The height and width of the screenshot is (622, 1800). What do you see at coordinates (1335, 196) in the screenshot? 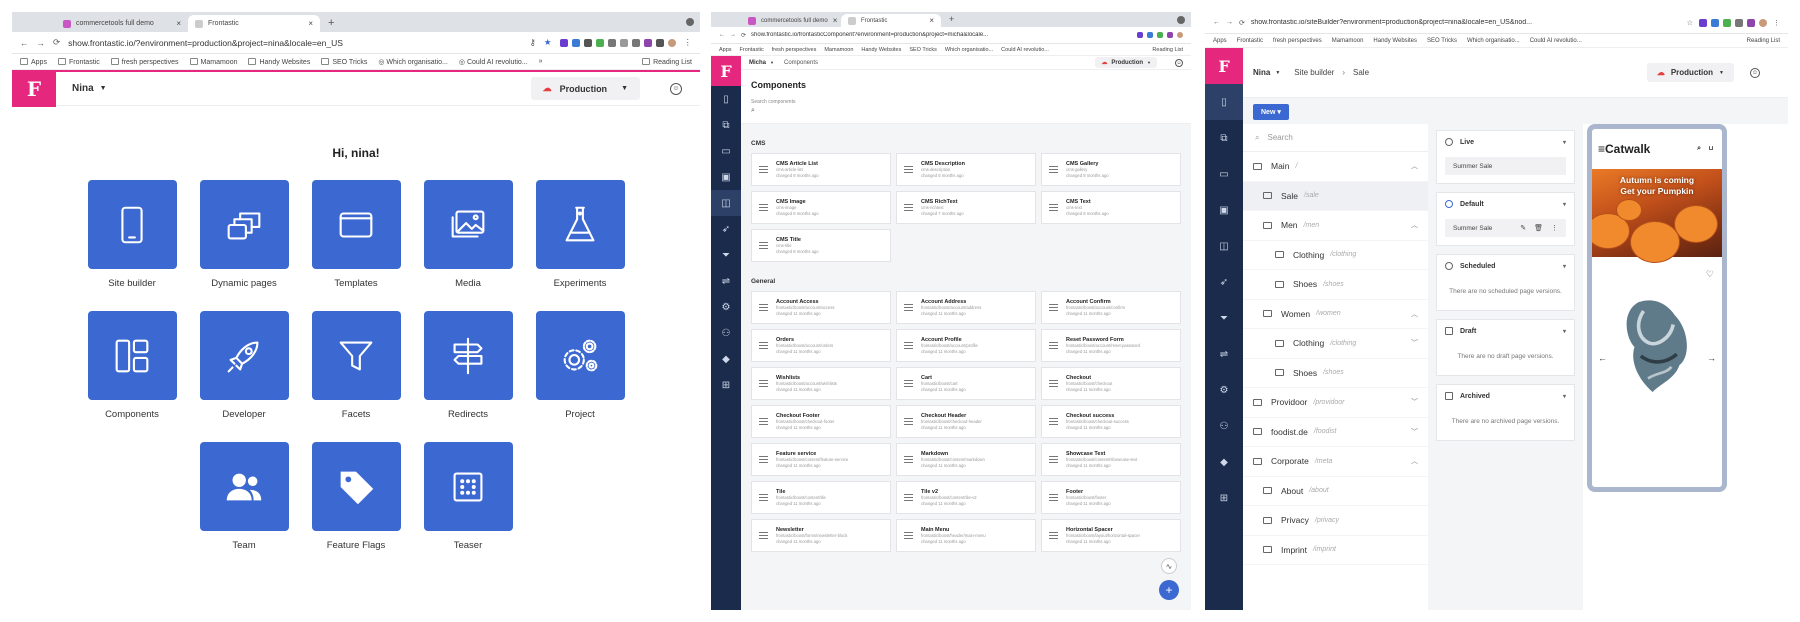
I see `tree-row: Sale/sale` at bounding box center [1335, 196].